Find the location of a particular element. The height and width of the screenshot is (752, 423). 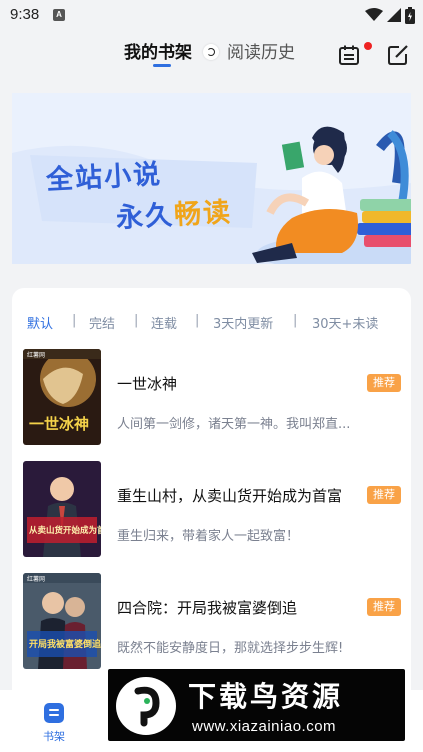

bookshelf-icon is located at coordinates (54, 713).